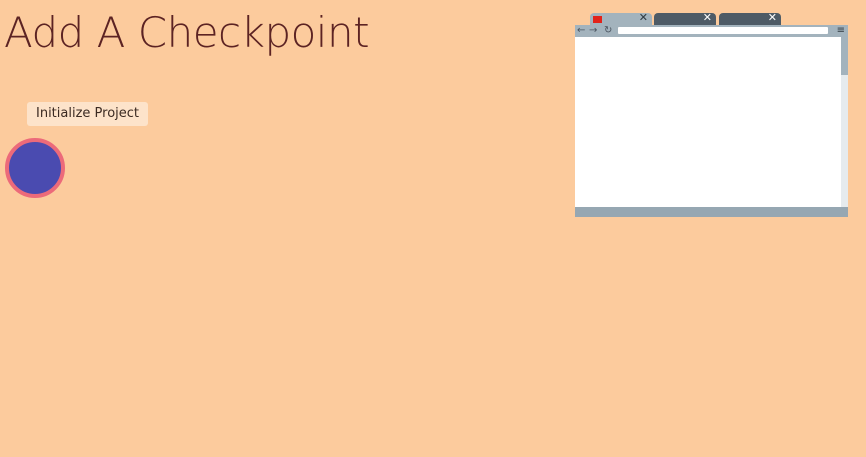 Image resolution: width=866 pixels, height=457 pixels. What do you see at coordinates (88, 114) in the screenshot?
I see `initialize-project-button: Initialize Project` at bounding box center [88, 114].